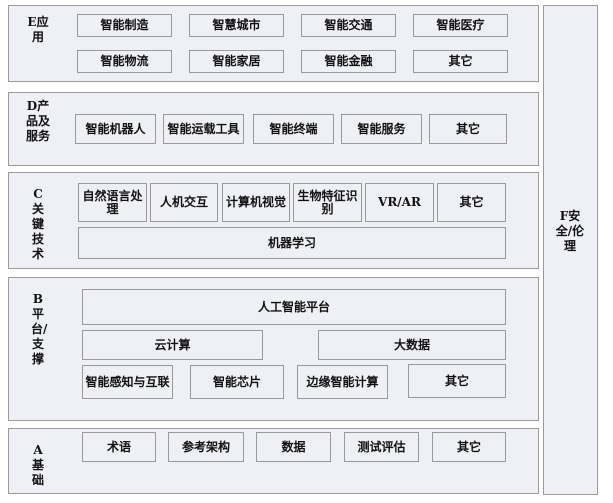 The image size is (613, 503). What do you see at coordinates (236, 25) in the screenshot?
I see `box: 智慧城市` at bounding box center [236, 25].